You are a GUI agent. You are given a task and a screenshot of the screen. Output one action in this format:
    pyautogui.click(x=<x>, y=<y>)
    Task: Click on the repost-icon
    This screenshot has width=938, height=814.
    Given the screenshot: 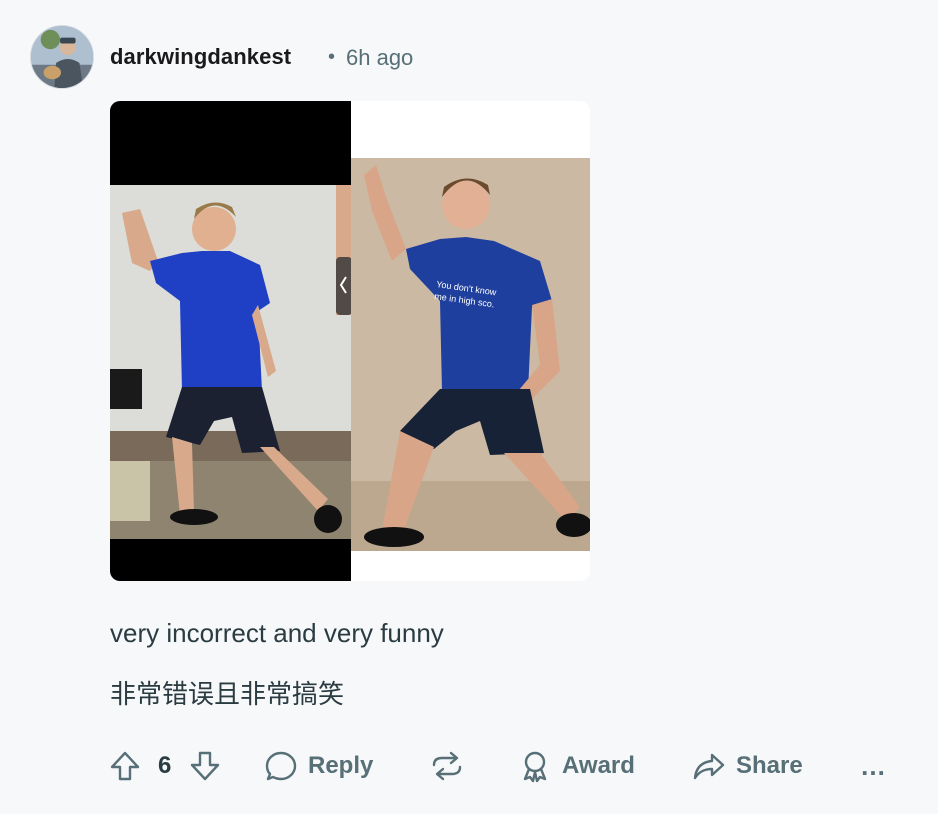 What is the action you would take?
    pyautogui.click(x=447, y=766)
    